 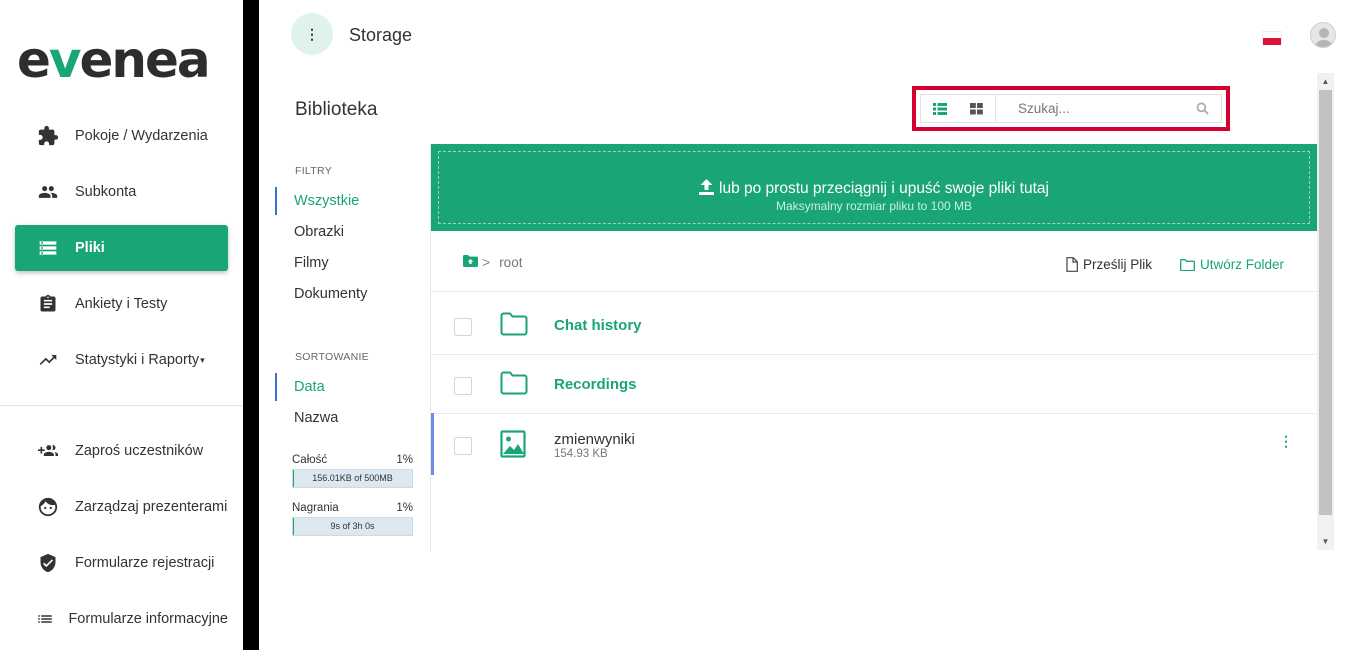 I want to click on sidebar-item-info-forms: Formularze informacyjne, so click(x=121, y=619).